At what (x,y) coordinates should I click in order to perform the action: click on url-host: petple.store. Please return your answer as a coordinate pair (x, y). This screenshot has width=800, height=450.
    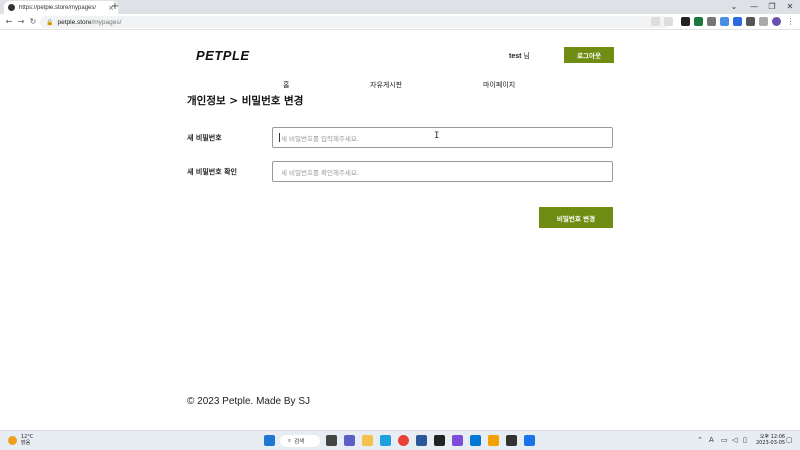
    Looking at the image, I should click on (74, 22).